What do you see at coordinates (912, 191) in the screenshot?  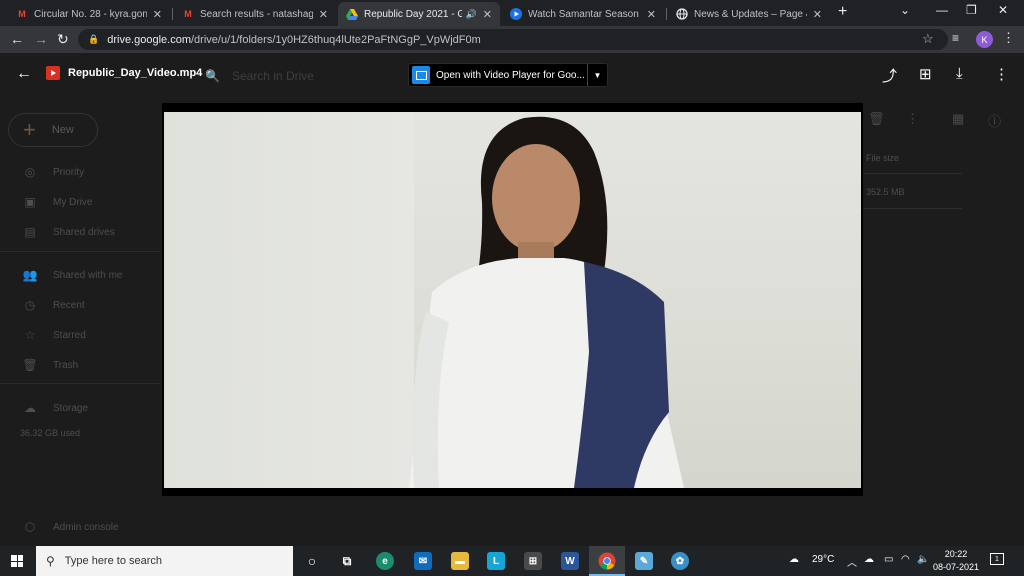 I see `file-size-cell: 352.5 MB` at bounding box center [912, 191].